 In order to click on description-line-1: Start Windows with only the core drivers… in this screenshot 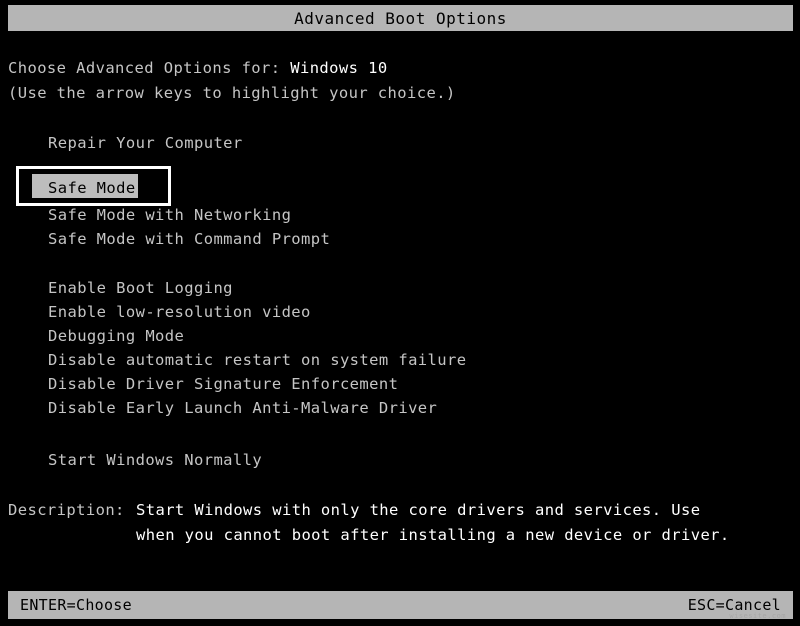, I will do `click(418, 510)`.